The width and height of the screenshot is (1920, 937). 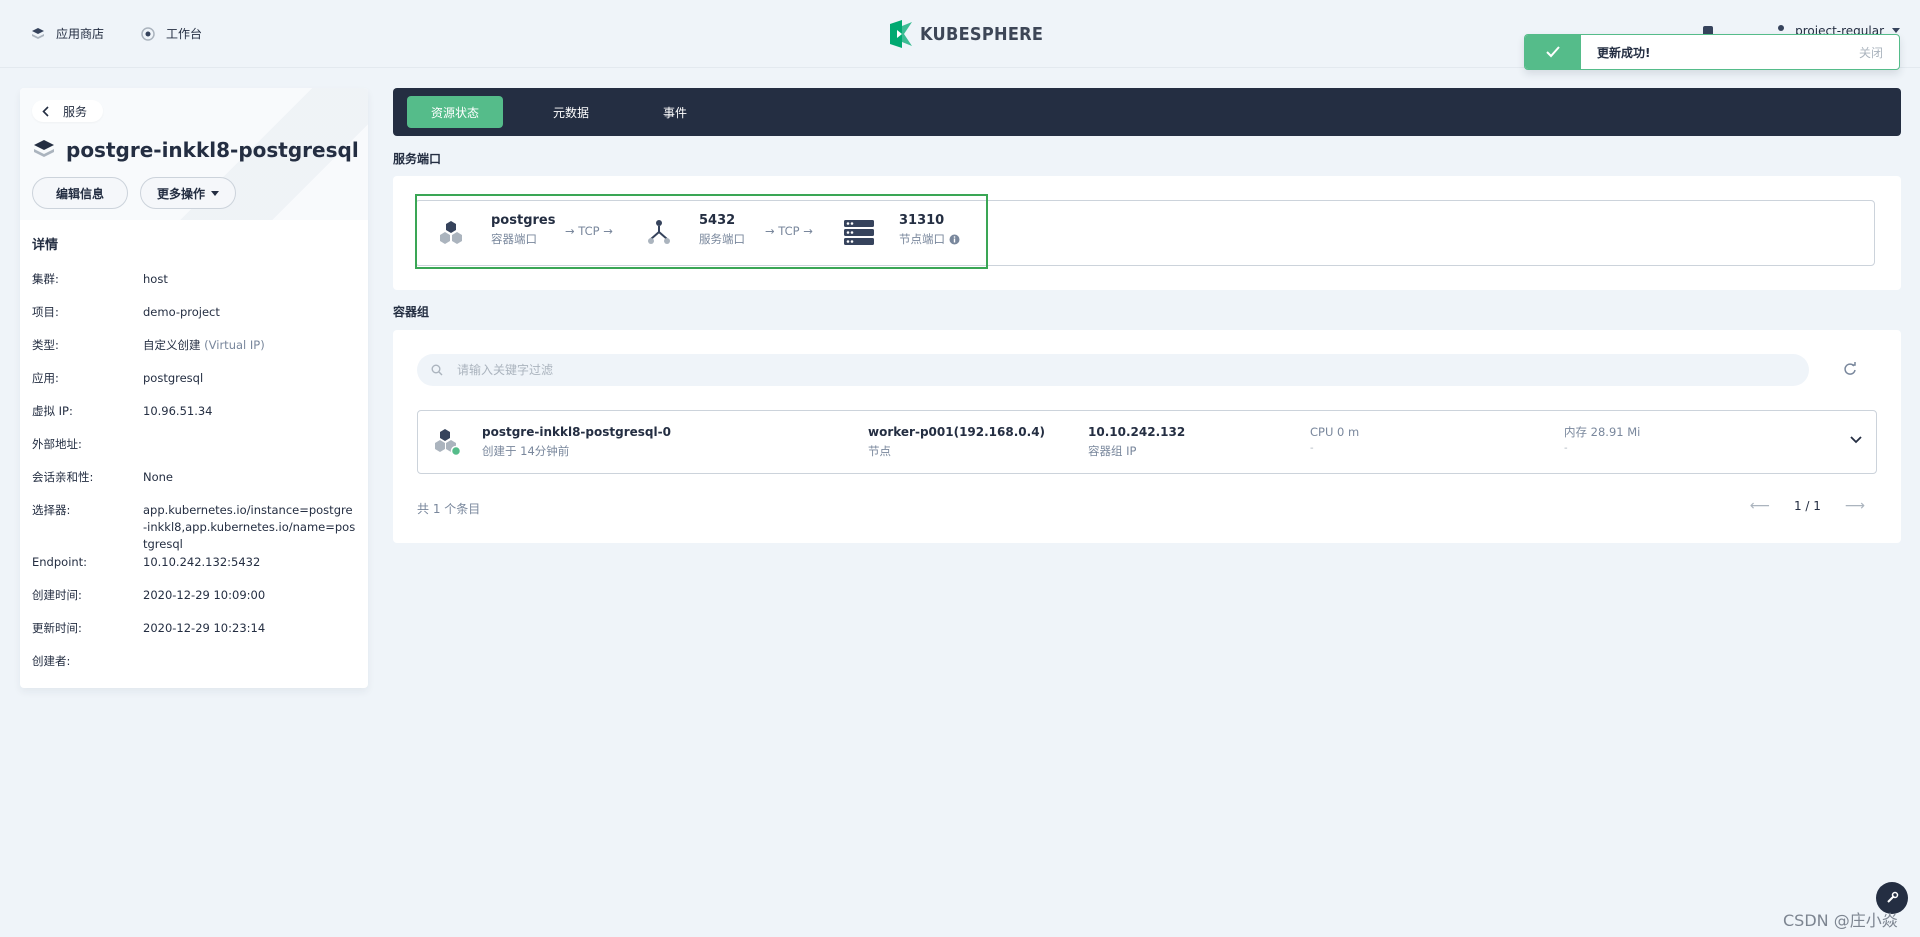 I want to click on detail-row: 创建者:, so click(x=194, y=669).